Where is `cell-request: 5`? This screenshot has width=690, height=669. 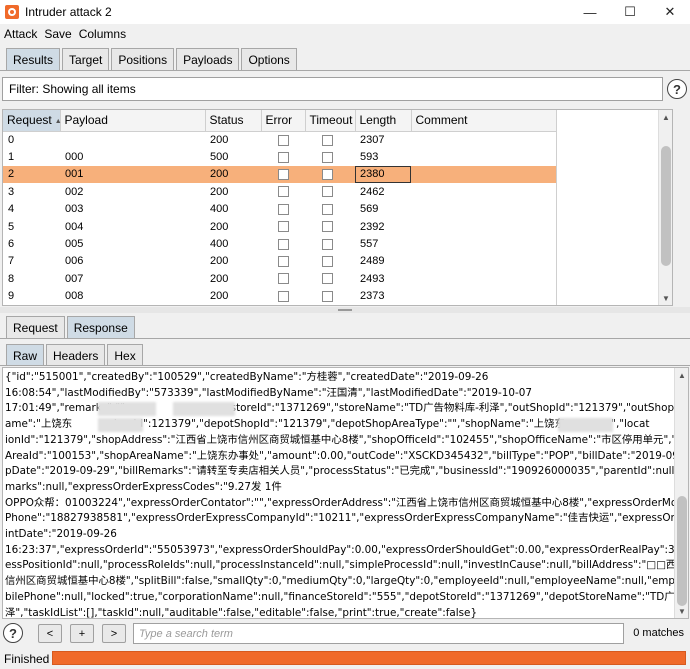 cell-request: 5 is located at coordinates (11, 226).